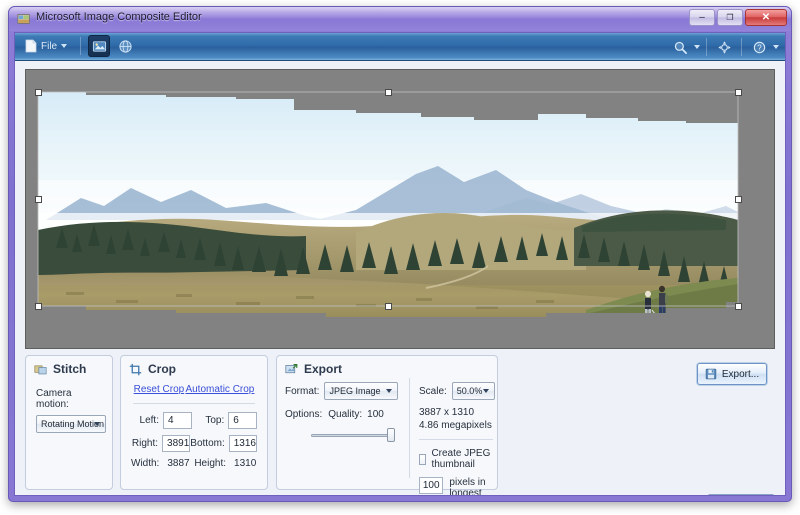 The width and height of the screenshot is (800, 515). I want to click on thumbnail-size-input: 100, so click(431, 485).